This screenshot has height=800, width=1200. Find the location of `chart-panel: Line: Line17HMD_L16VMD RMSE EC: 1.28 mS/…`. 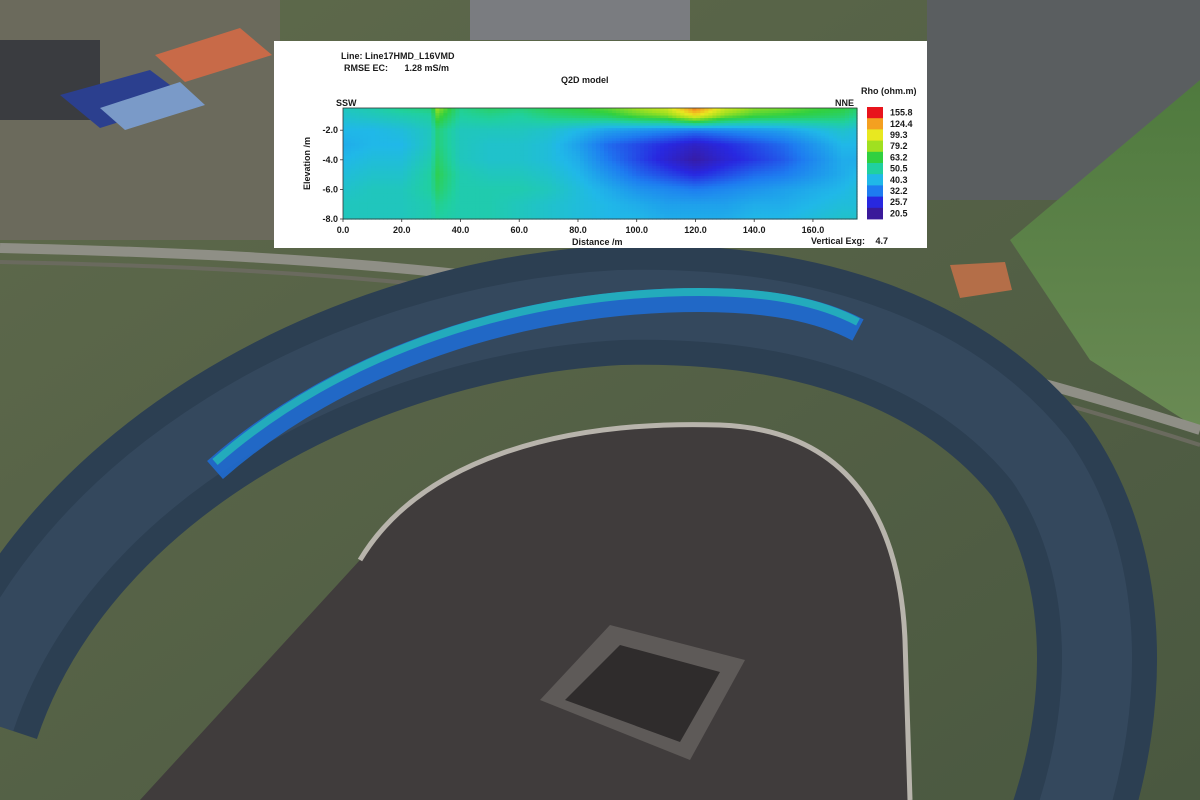

chart-panel: Line: Line17HMD_L16VMD RMSE EC: 1.28 mS/… is located at coordinates (600, 144).